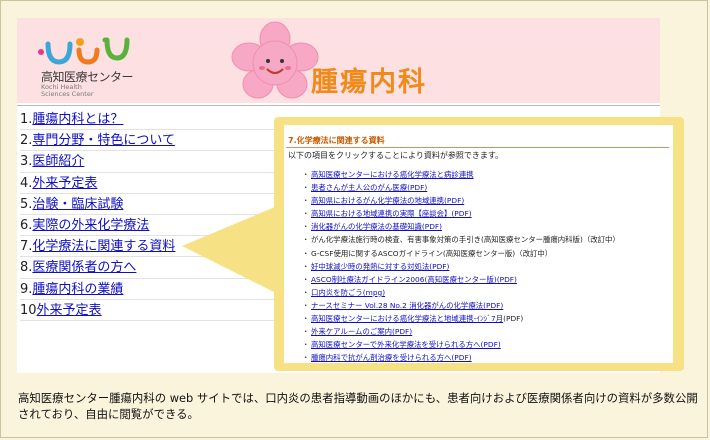 This screenshot has width=710, height=440. I want to click on list-item: ・高知医療センターにおける癌化学療法と病診連携, so click(487, 174).